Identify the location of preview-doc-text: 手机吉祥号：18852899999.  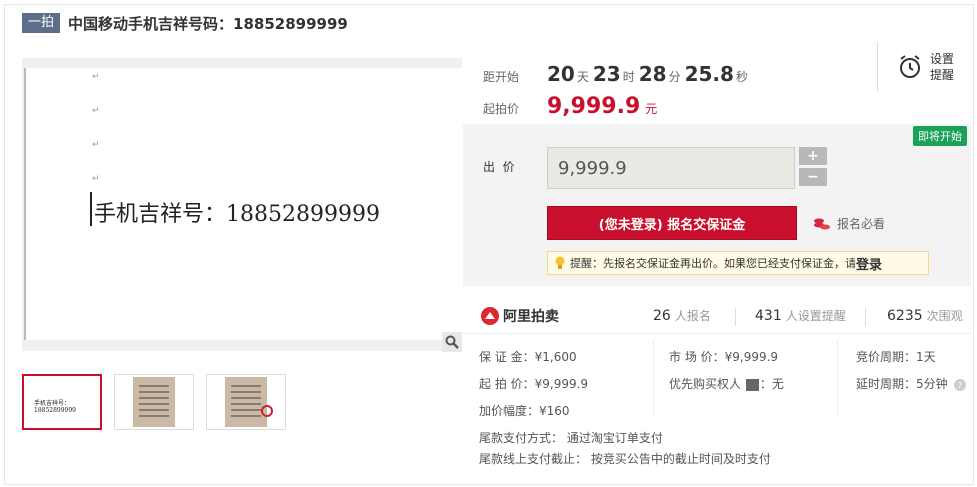
(237, 214).